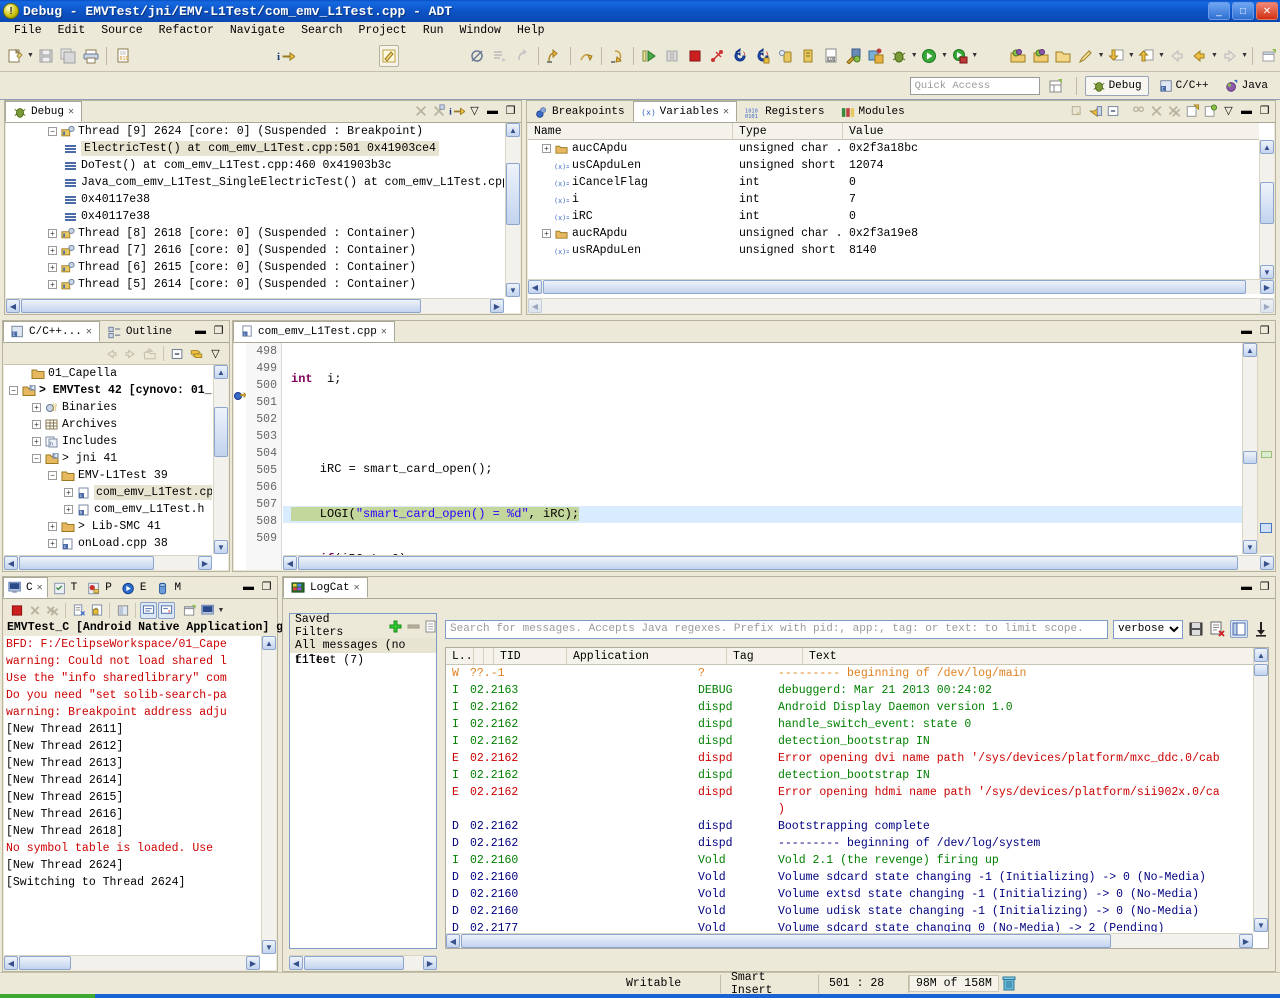 The height and width of the screenshot is (998, 1280). What do you see at coordinates (44, 111) in the screenshot?
I see `tab-debug: Debug ✕` at bounding box center [44, 111].